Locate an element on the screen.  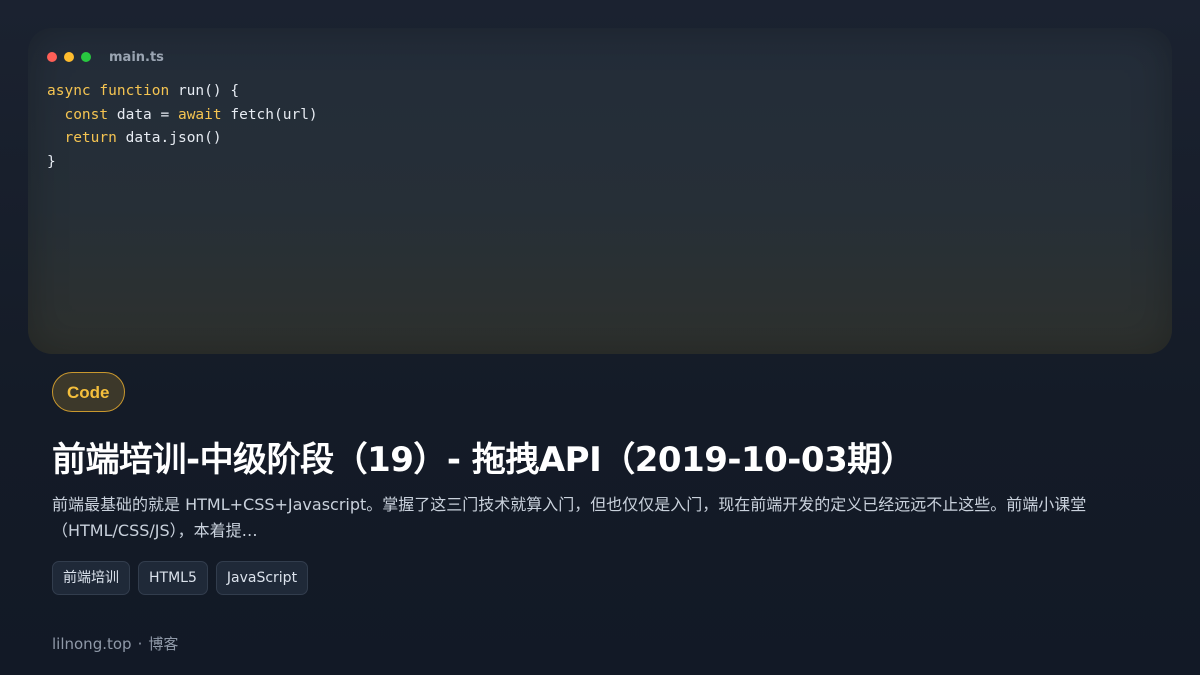
code-line-1: async function run() { is located at coordinates (182, 92).